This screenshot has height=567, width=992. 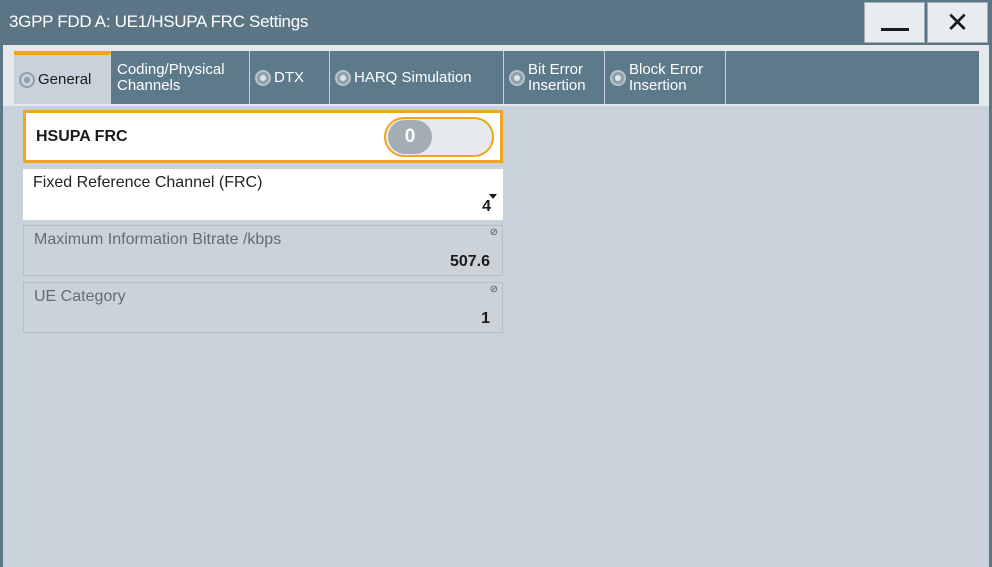 I want to click on ue-category-value: 1, so click(x=485, y=318).